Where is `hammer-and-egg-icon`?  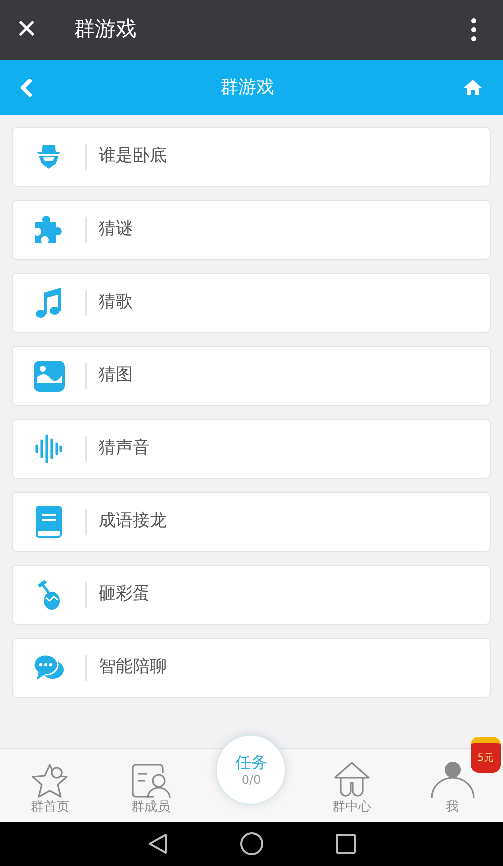
hammer-and-egg-icon is located at coordinates (49, 595).